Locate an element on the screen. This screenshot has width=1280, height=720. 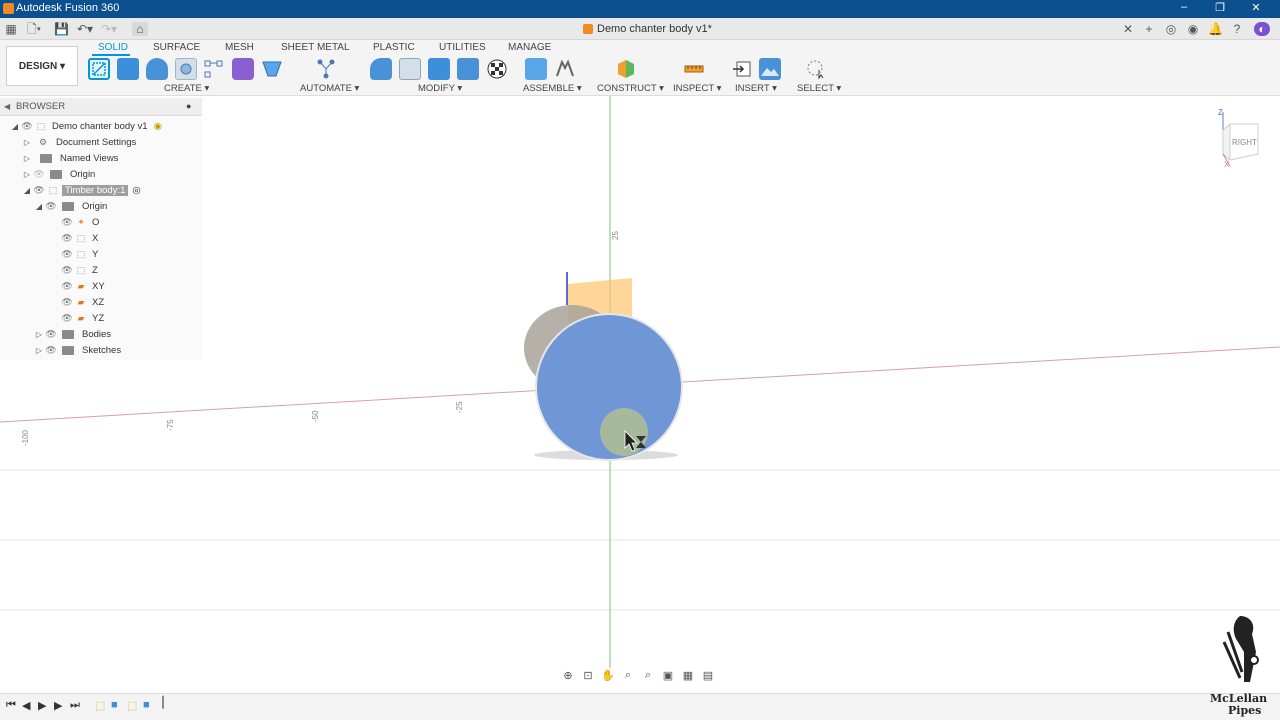
construct-menu: CONSTRUCT ▾ is located at coordinates (630, 88).